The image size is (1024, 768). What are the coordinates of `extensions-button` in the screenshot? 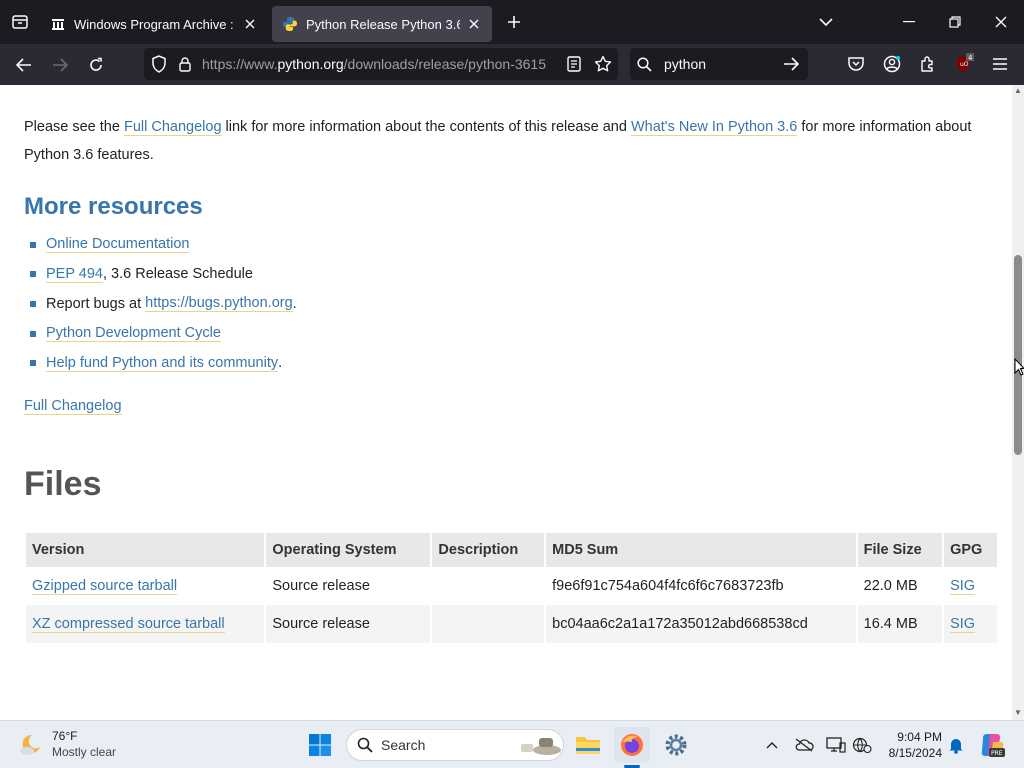 It's located at (928, 64).